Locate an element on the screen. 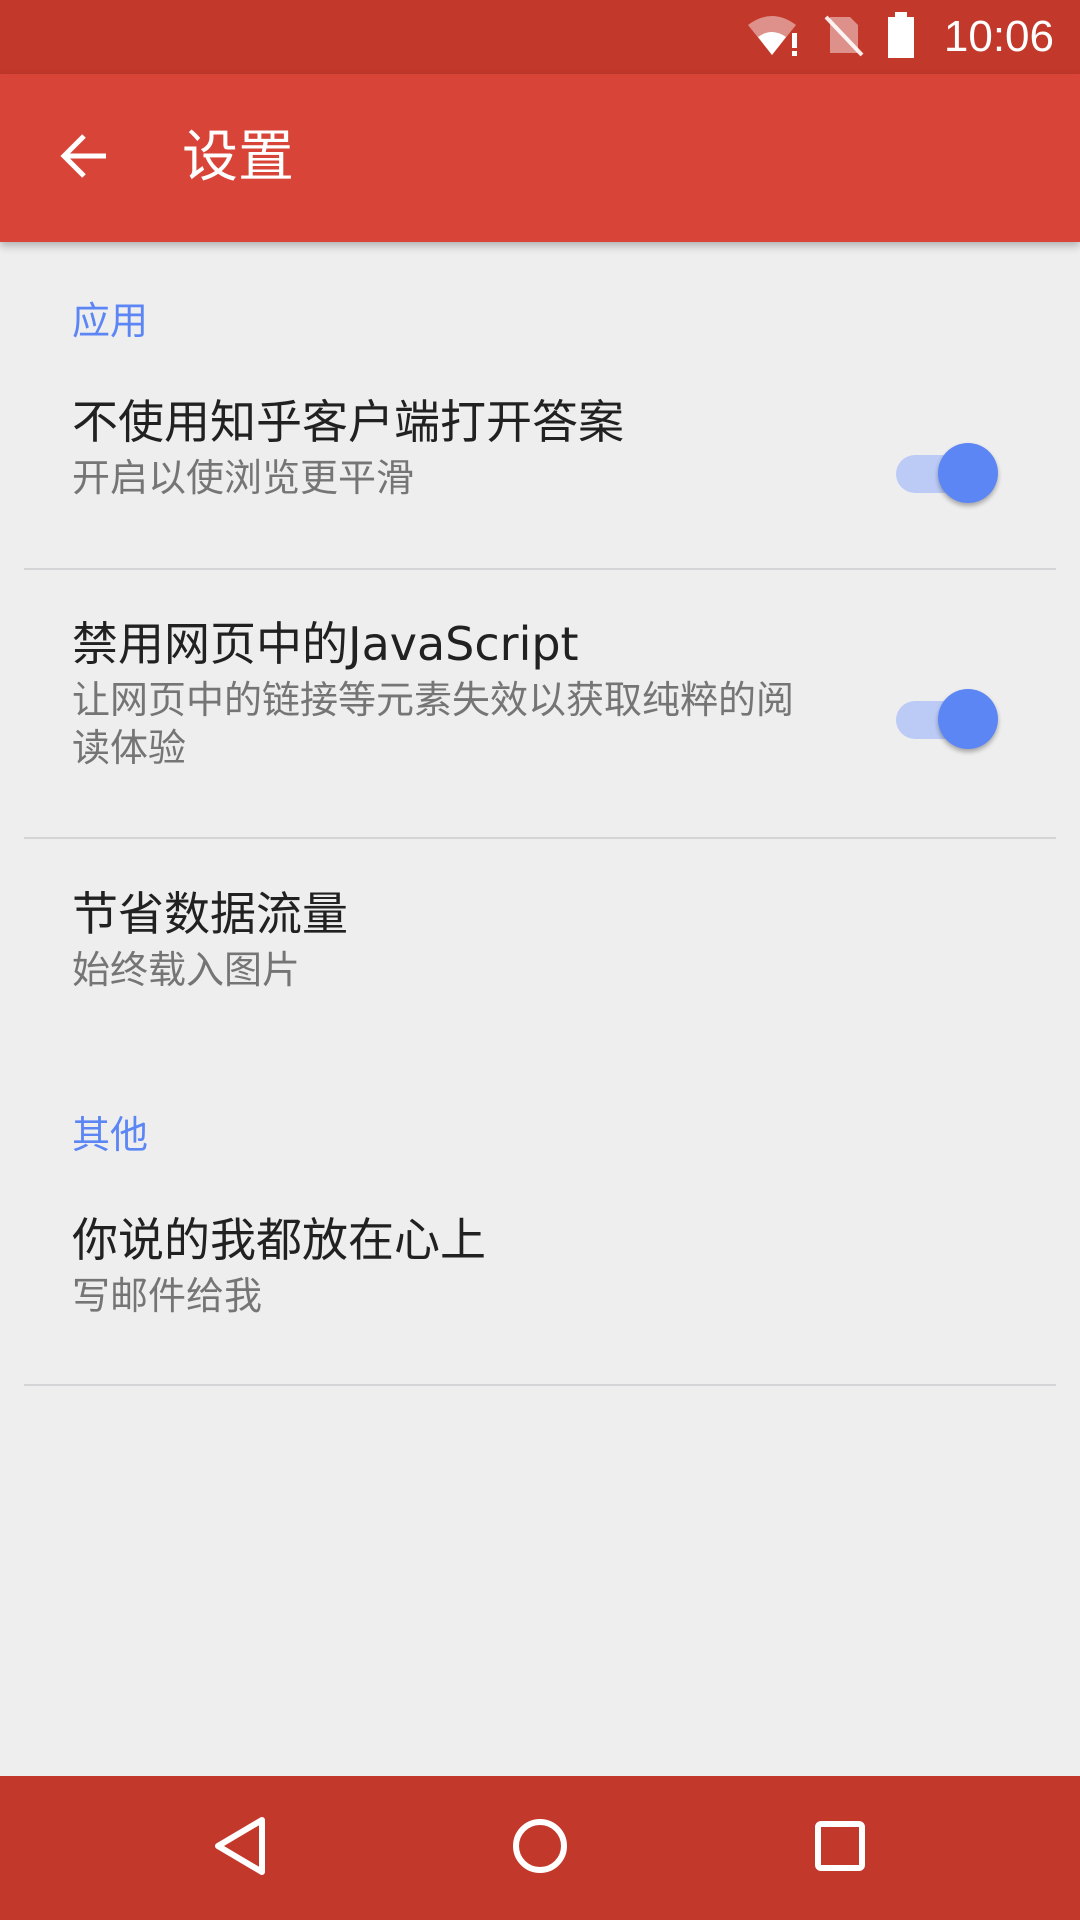  status-icons: 10:06 is located at coordinates (913, 37).